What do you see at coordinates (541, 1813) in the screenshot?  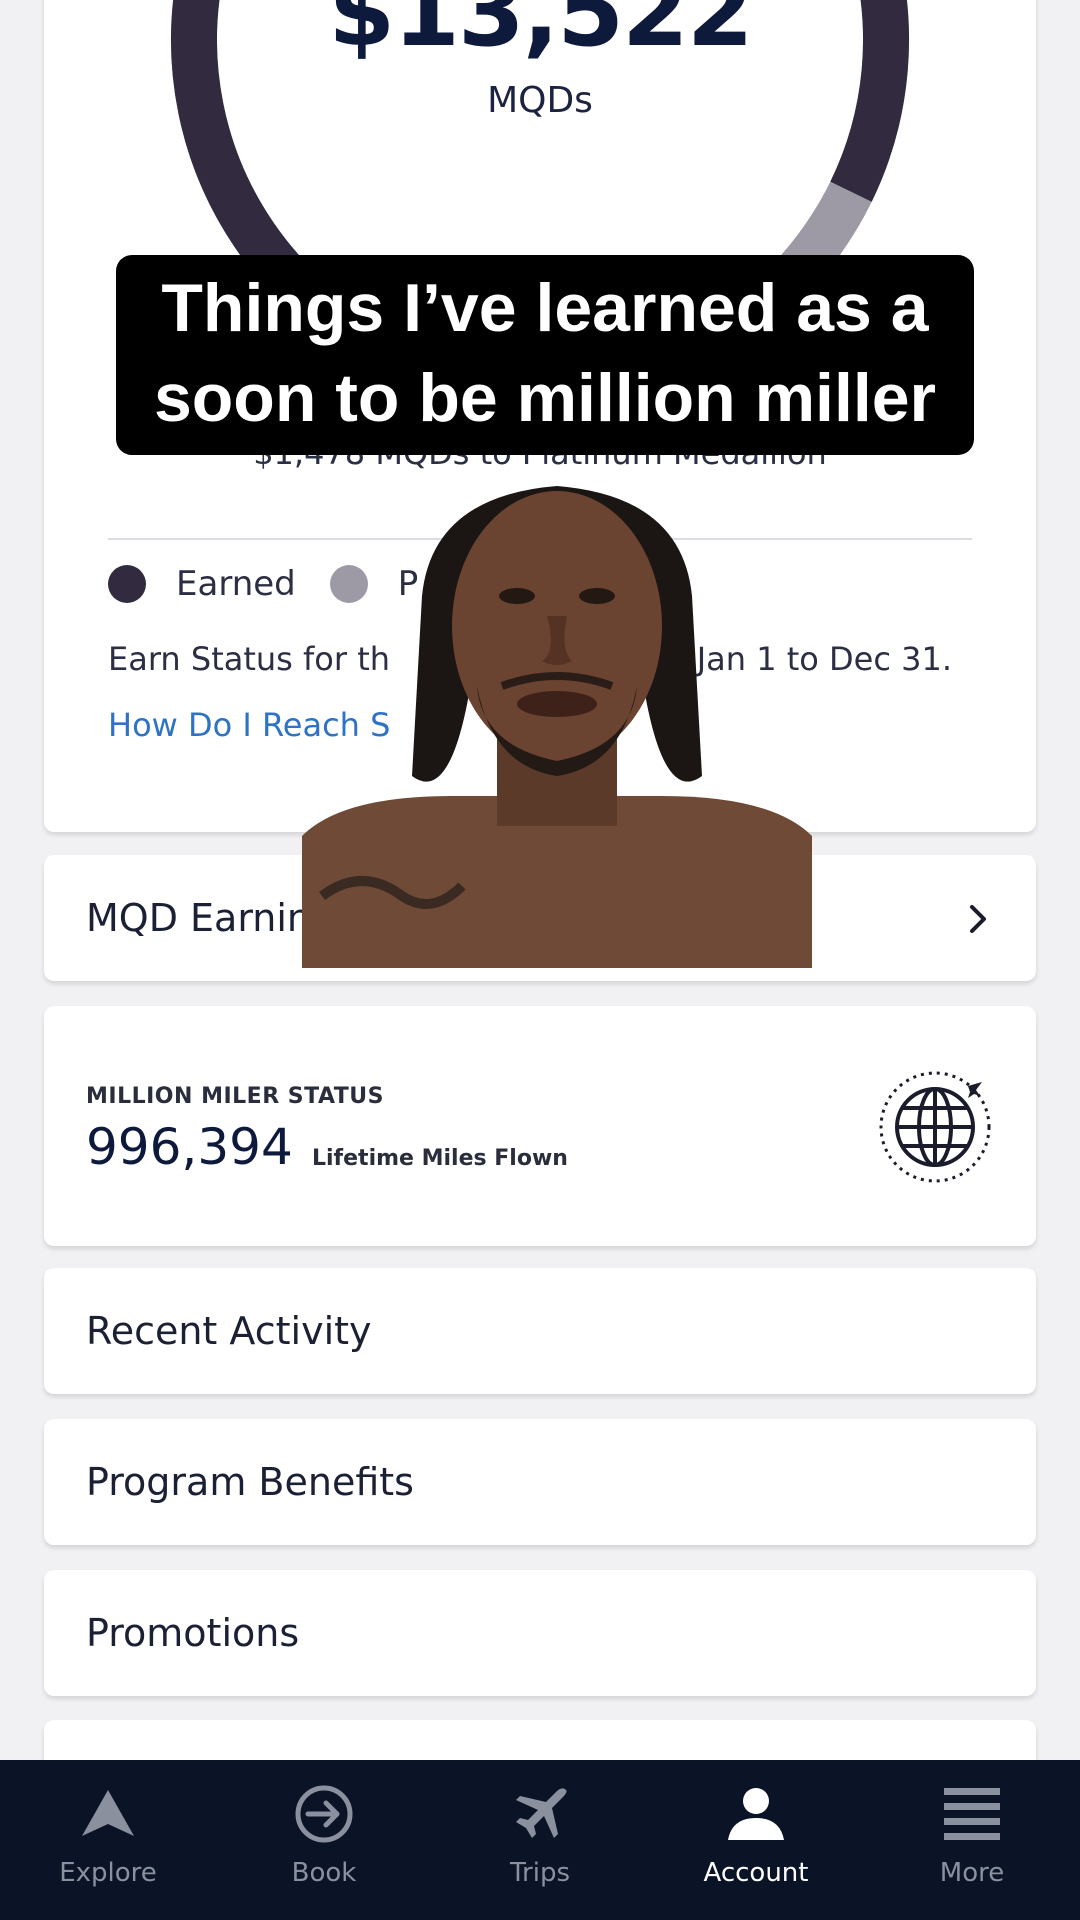 I see `airplane-icon` at bounding box center [541, 1813].